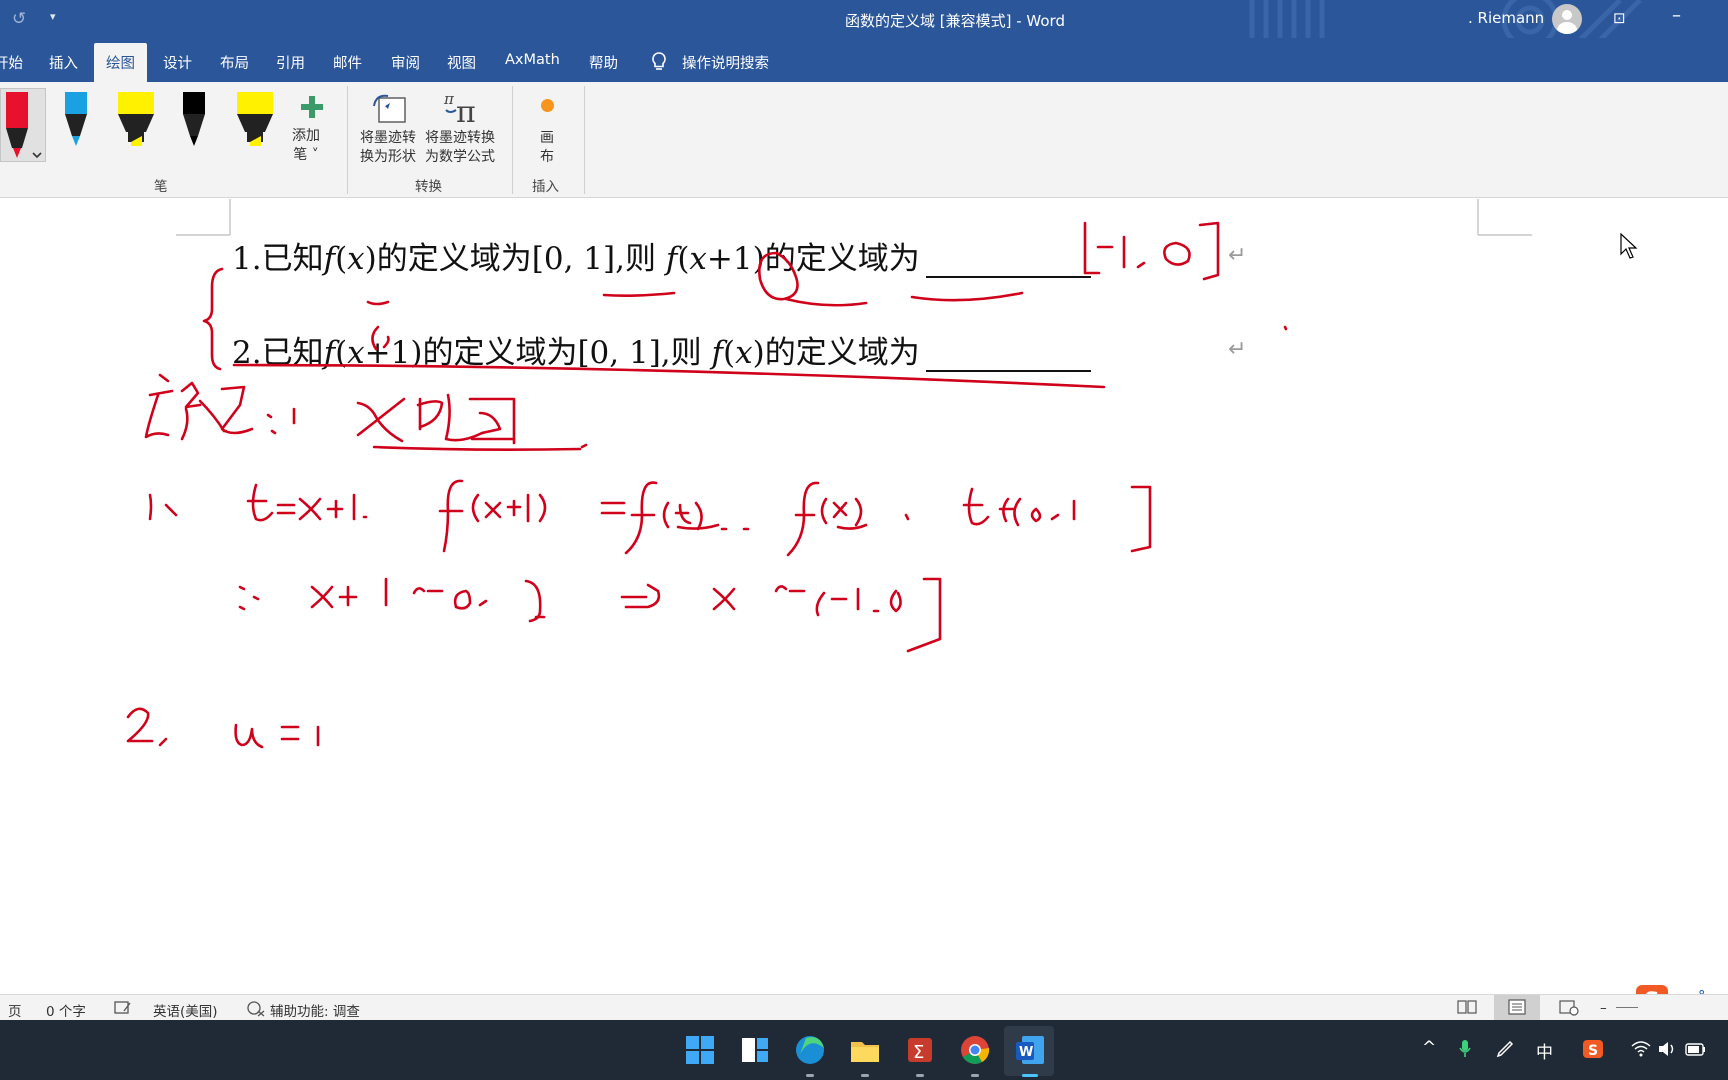 The height and width of the screenshot is (1080, 1728). I want to click on svg-text: W, so click(1026, 1052).